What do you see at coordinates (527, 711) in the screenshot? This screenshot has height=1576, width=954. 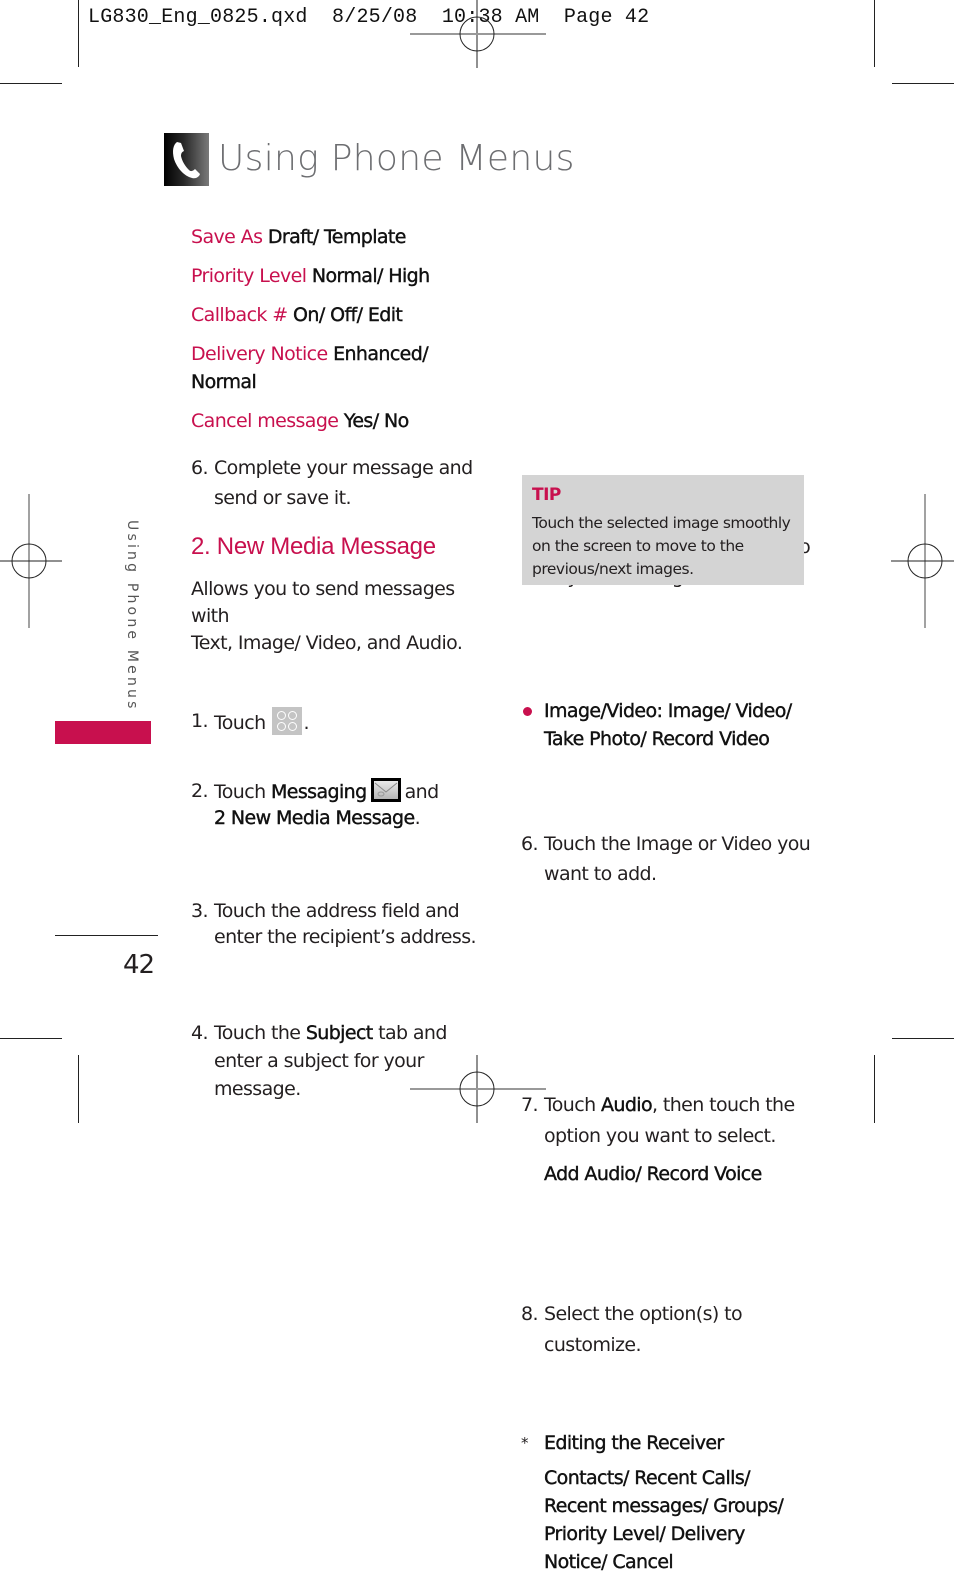 I see `bullet-icon` at bounding box center [527, 711].